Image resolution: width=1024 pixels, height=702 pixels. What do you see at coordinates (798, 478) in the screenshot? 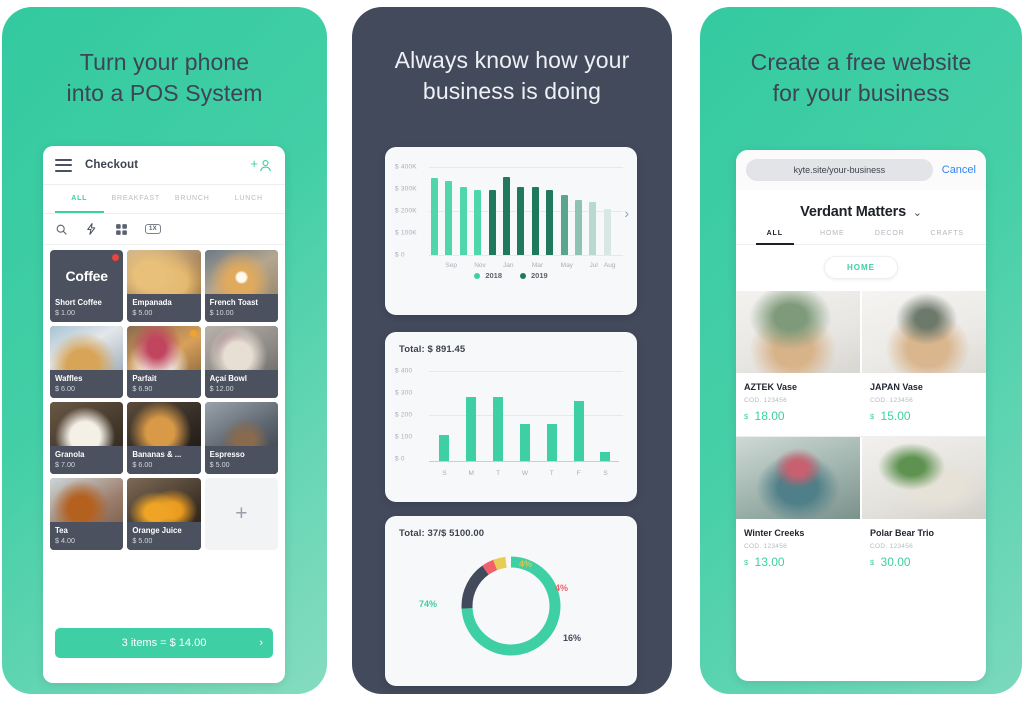
I see `product-image-winter-creeks` at bounding box center [798, 478].